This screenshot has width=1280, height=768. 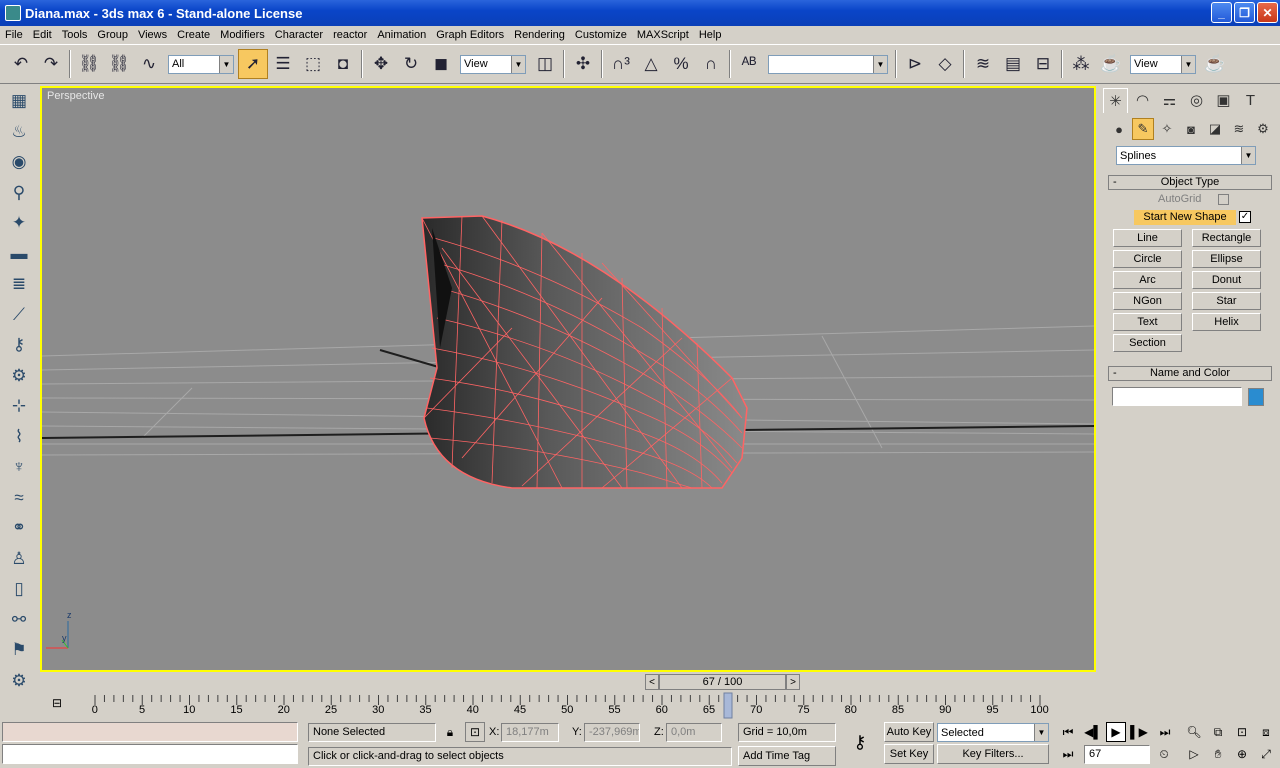 What do you see at coordinates (828, 64) in the screenshot?
I see `named-selection-dropdown: ▼` at bounding box center [828, 64].